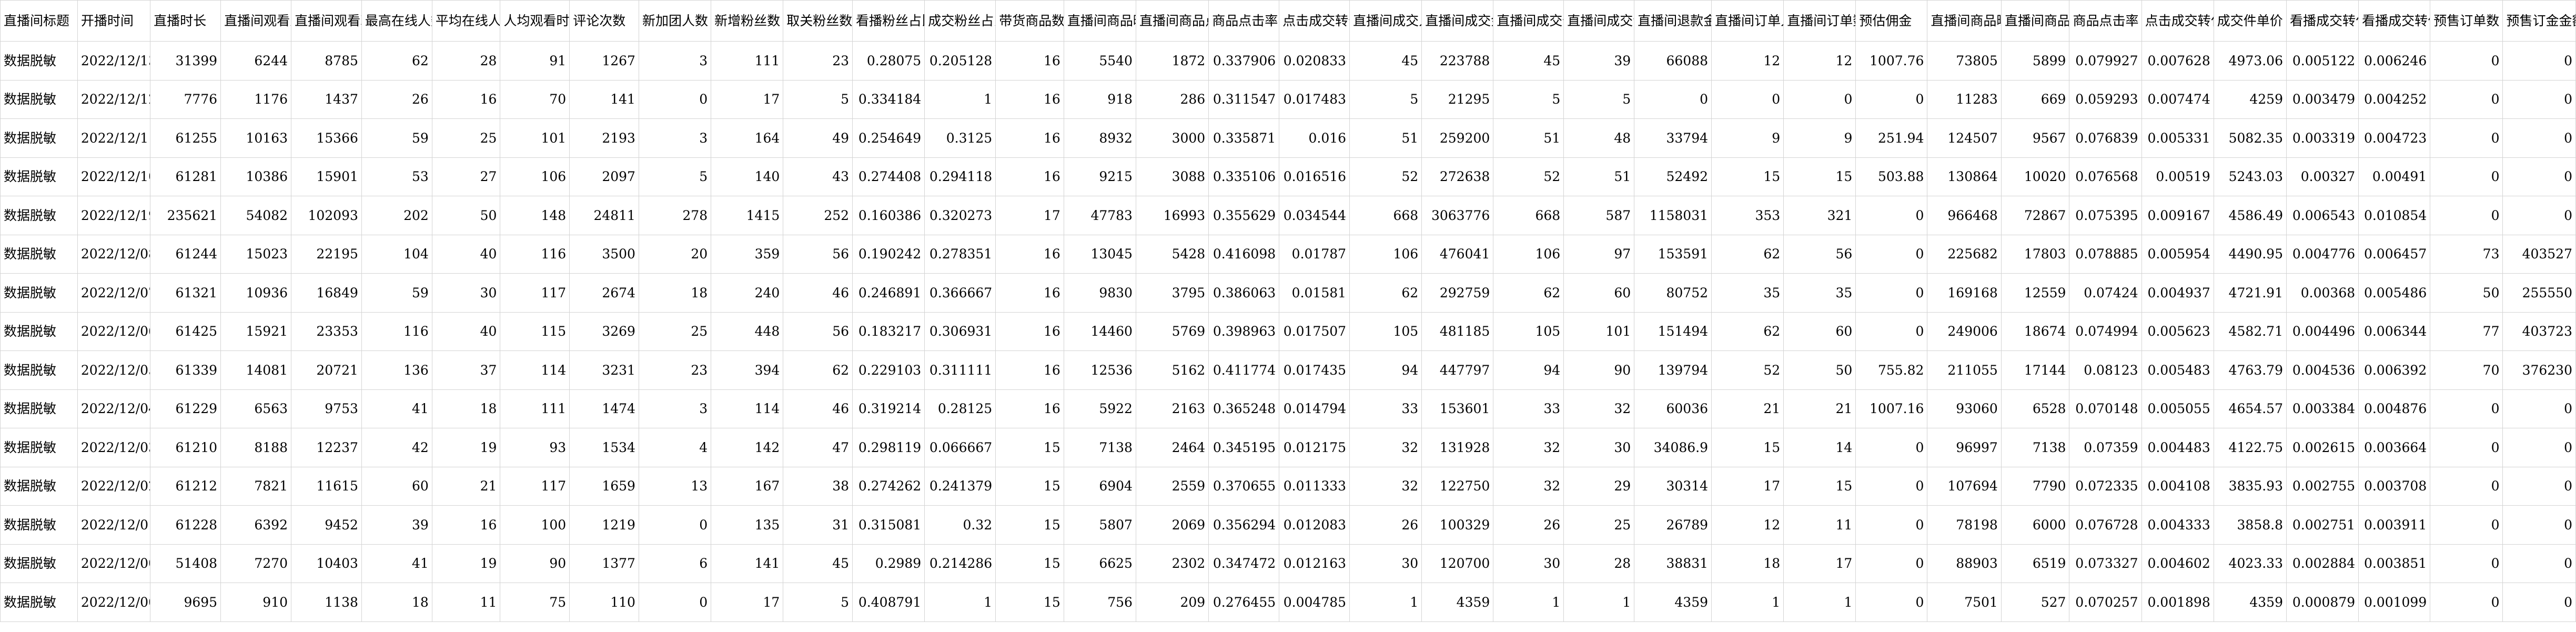  What do you see at coordinates (2322, 408) in the screenshot?
I see `table-cell: 0.003384` at bounding box center [2322, 408].